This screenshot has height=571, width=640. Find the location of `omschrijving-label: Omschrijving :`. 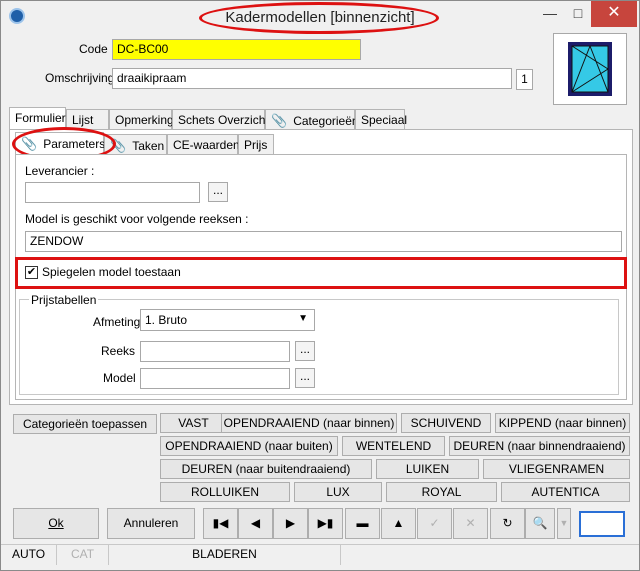

omschrijving-label: Omschrijving : is located at coordinates (83, 78).